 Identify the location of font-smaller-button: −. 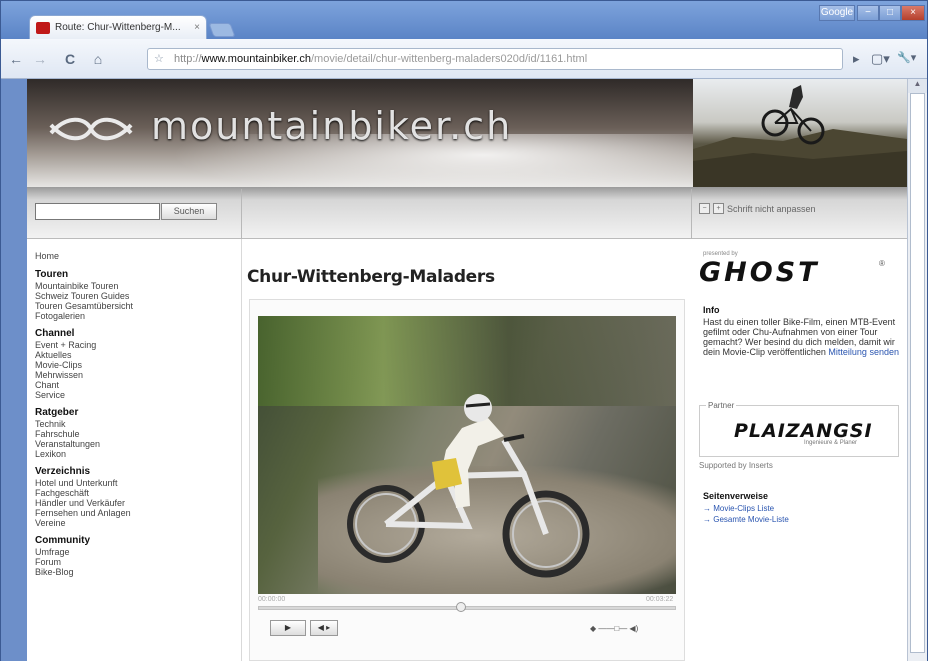
(704, 208).